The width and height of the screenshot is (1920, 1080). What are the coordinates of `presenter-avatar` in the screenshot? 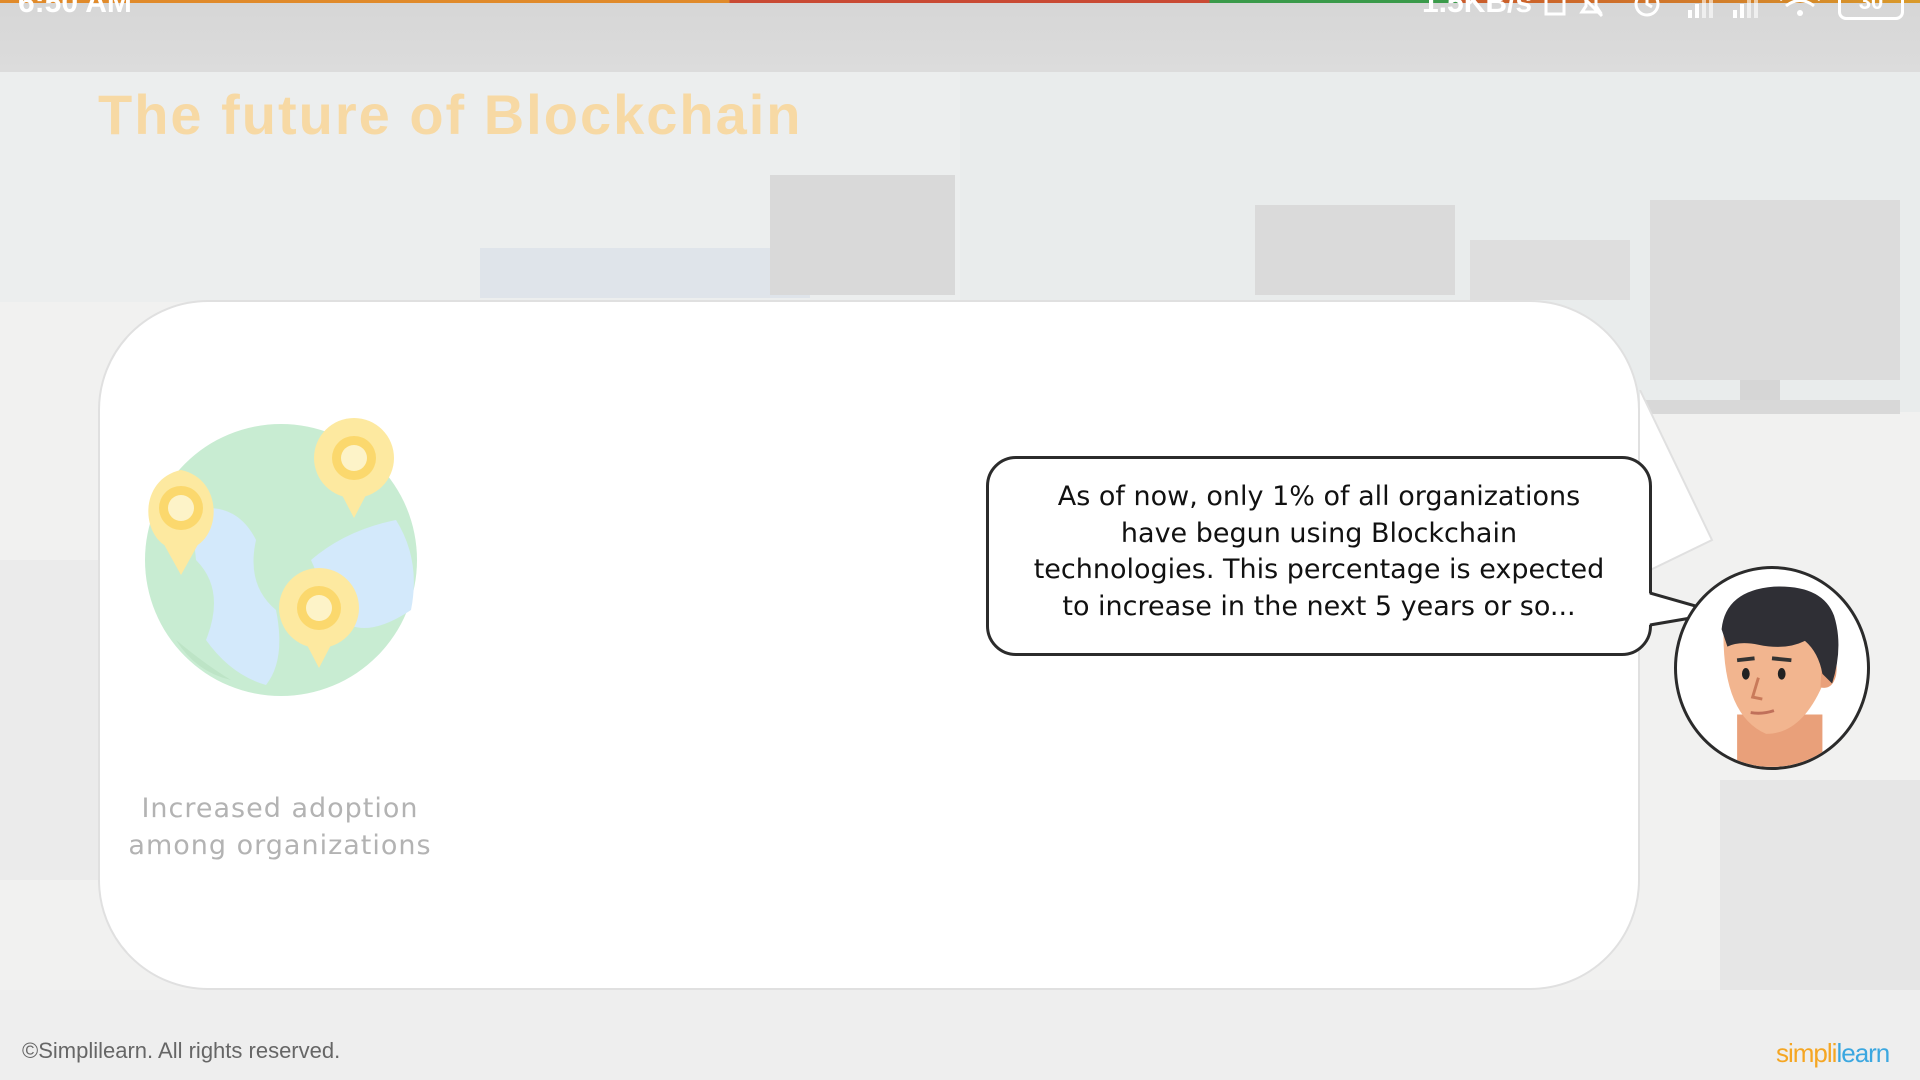 It's located at (1772, 668).